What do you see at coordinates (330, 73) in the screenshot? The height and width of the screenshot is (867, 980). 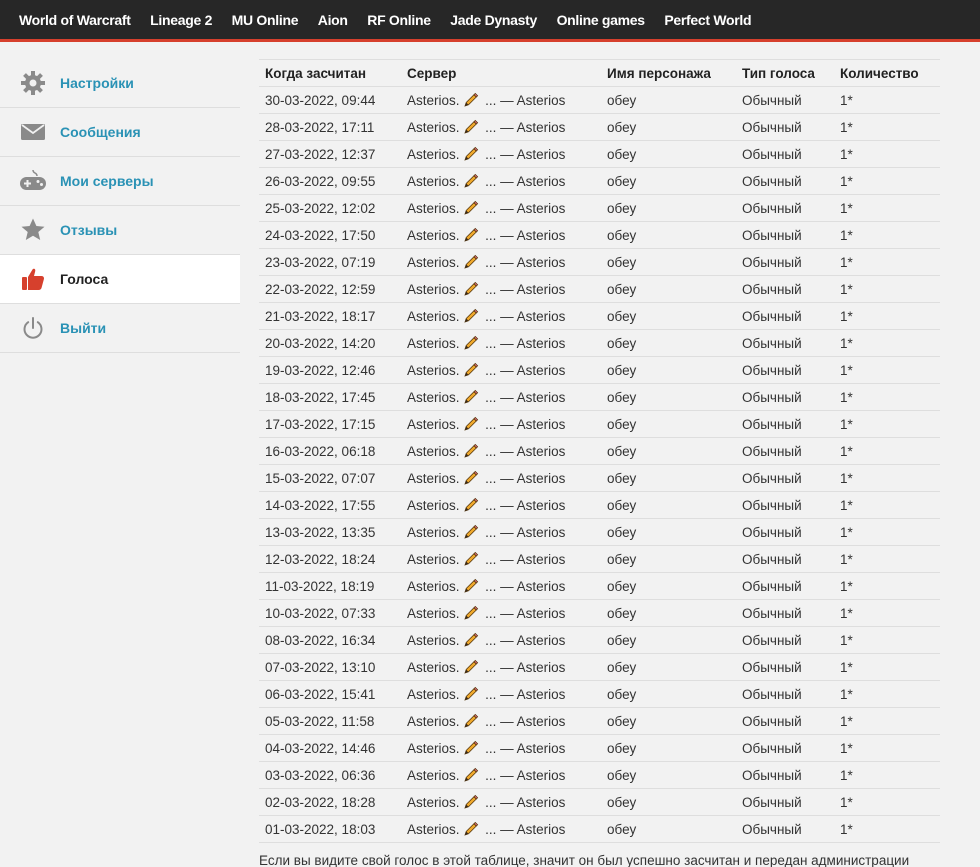 I see `header-date: Когда засчитан` at bounding box center [330, 73].